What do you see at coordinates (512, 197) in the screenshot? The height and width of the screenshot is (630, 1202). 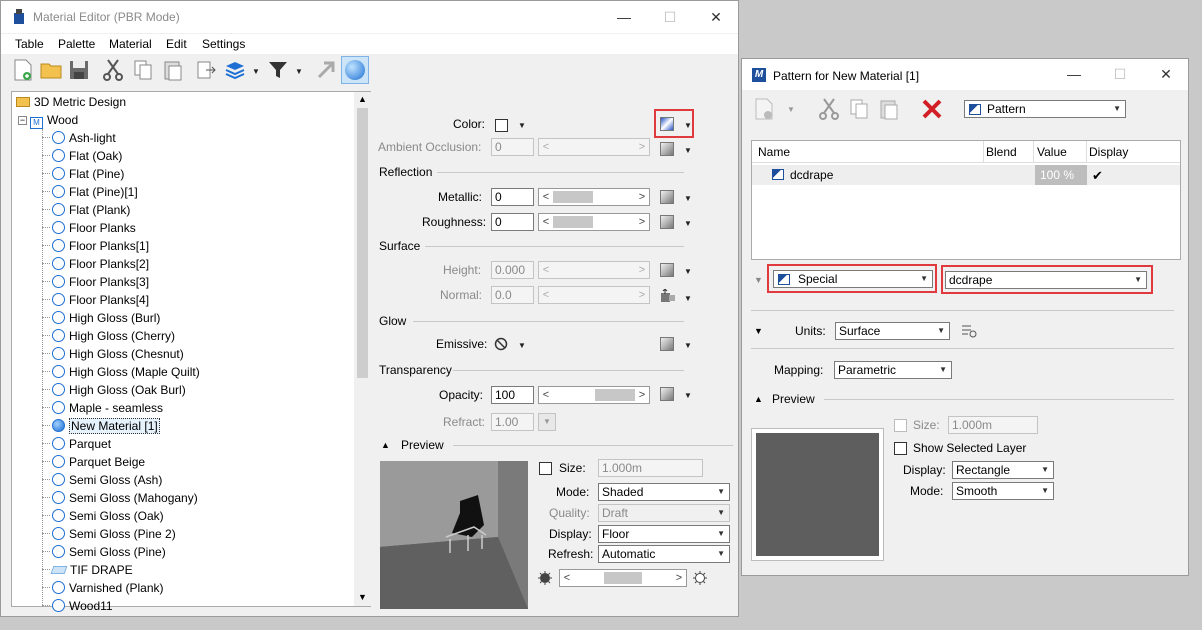 I see `metallic-input: 0` at bounding box center [512, 197].